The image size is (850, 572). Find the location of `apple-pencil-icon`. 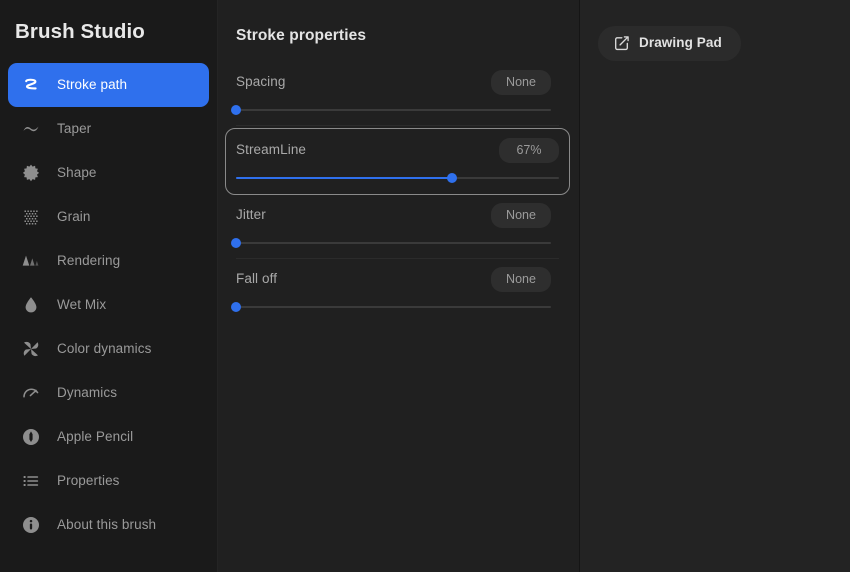

apple-pencil-icon is located at coordinates (31, 437).